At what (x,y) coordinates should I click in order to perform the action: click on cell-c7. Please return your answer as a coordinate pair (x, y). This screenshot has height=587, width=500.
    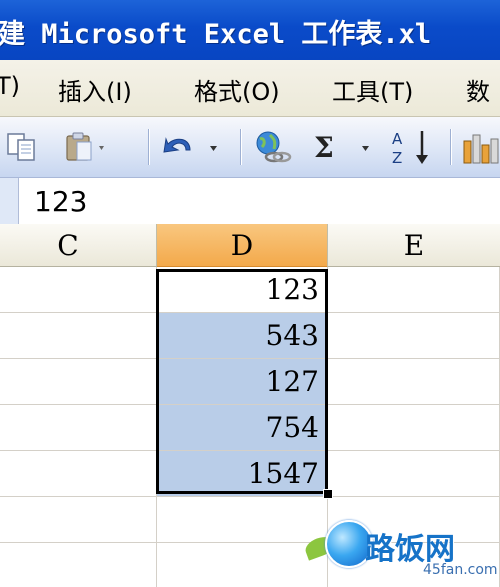
    Looking at the image, I should click on (78, 565).